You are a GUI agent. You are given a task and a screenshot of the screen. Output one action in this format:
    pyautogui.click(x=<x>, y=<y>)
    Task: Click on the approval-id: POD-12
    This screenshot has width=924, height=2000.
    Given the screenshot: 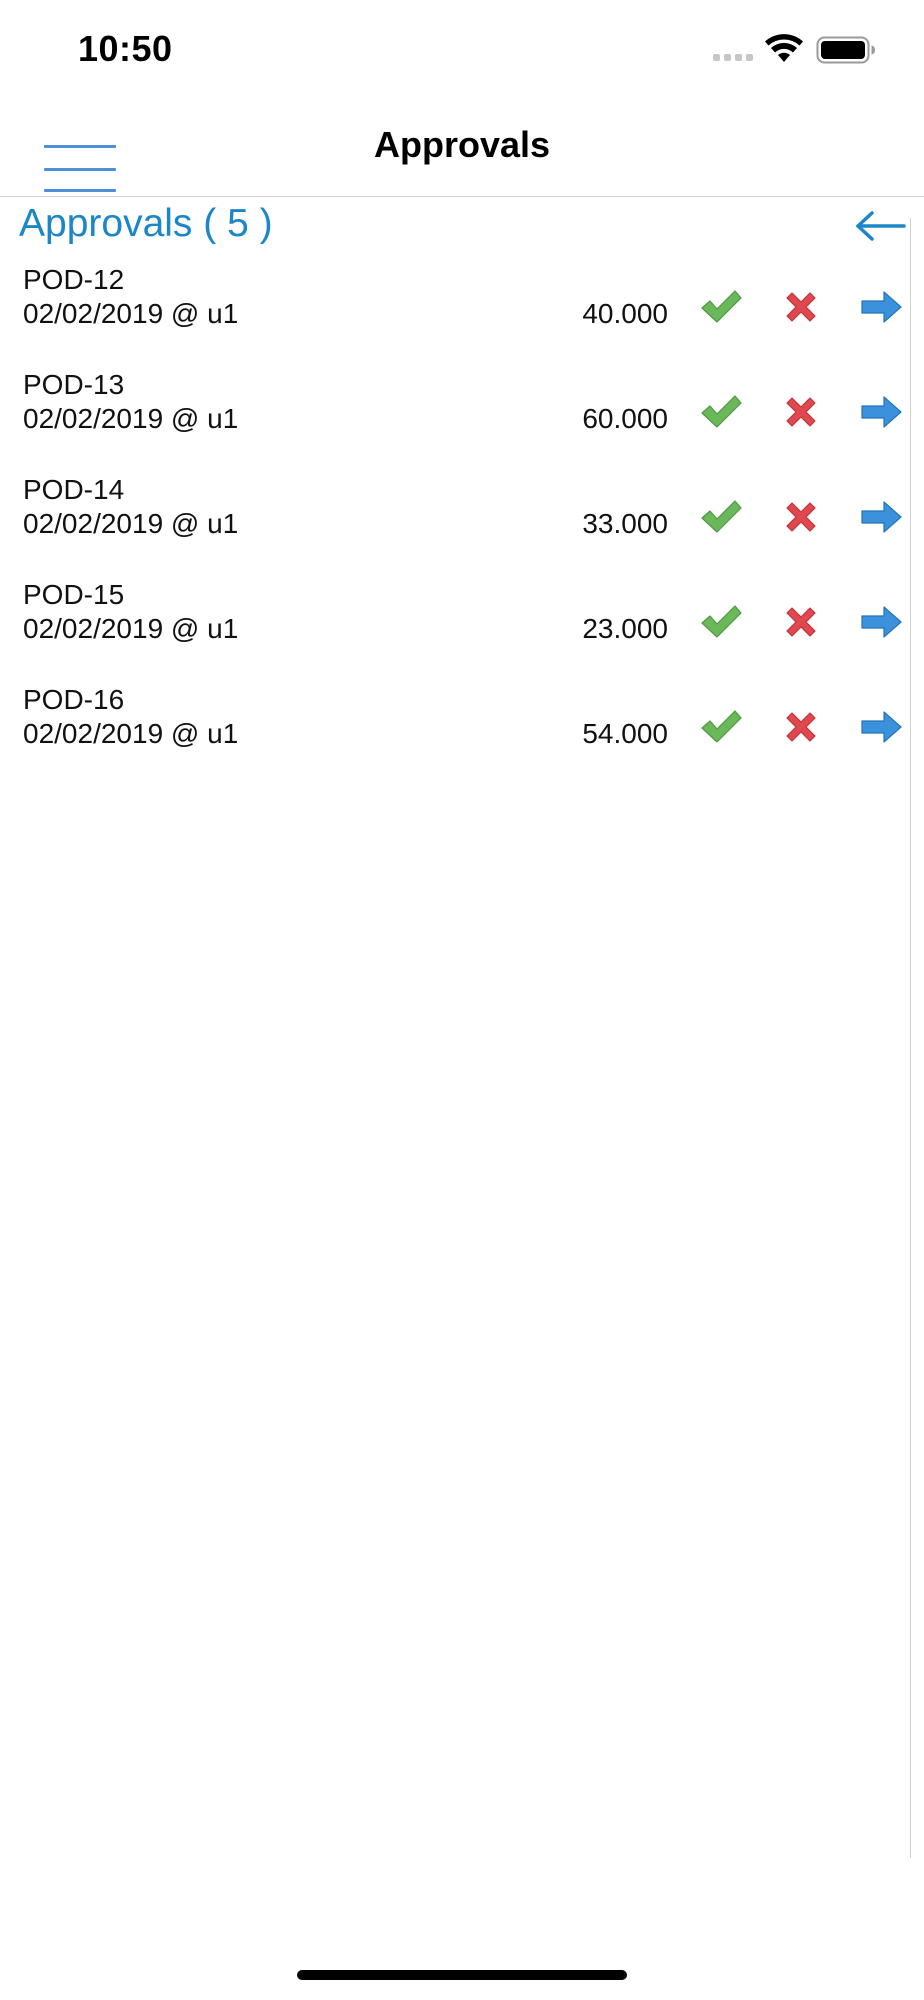 What is the action you would take?
    pyautogui.click(x=74, y=279)
    